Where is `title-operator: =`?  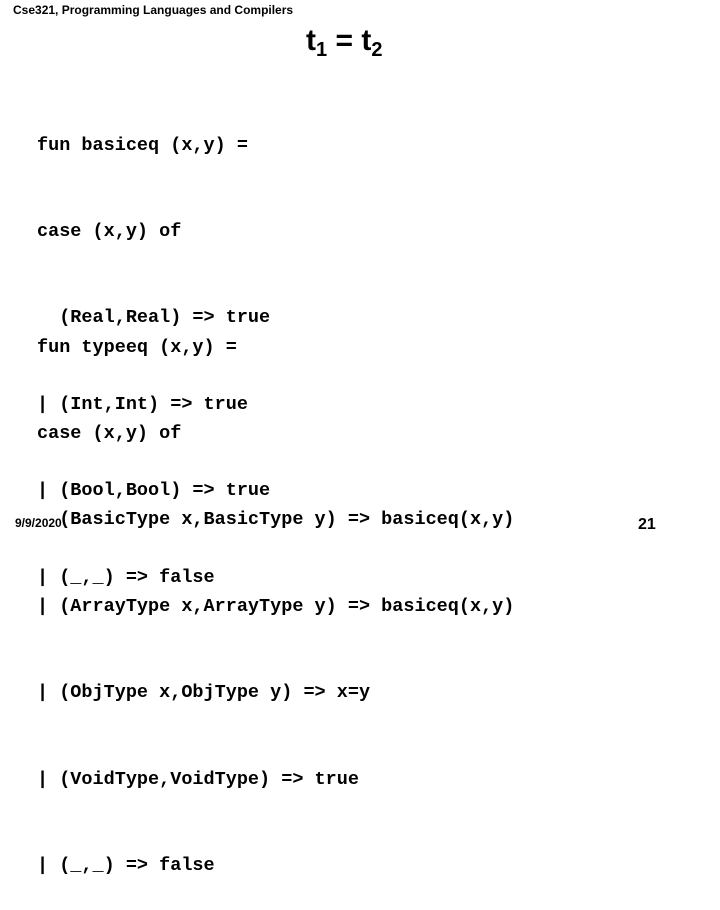 title-operator: = is located at coordinates (344, 40).